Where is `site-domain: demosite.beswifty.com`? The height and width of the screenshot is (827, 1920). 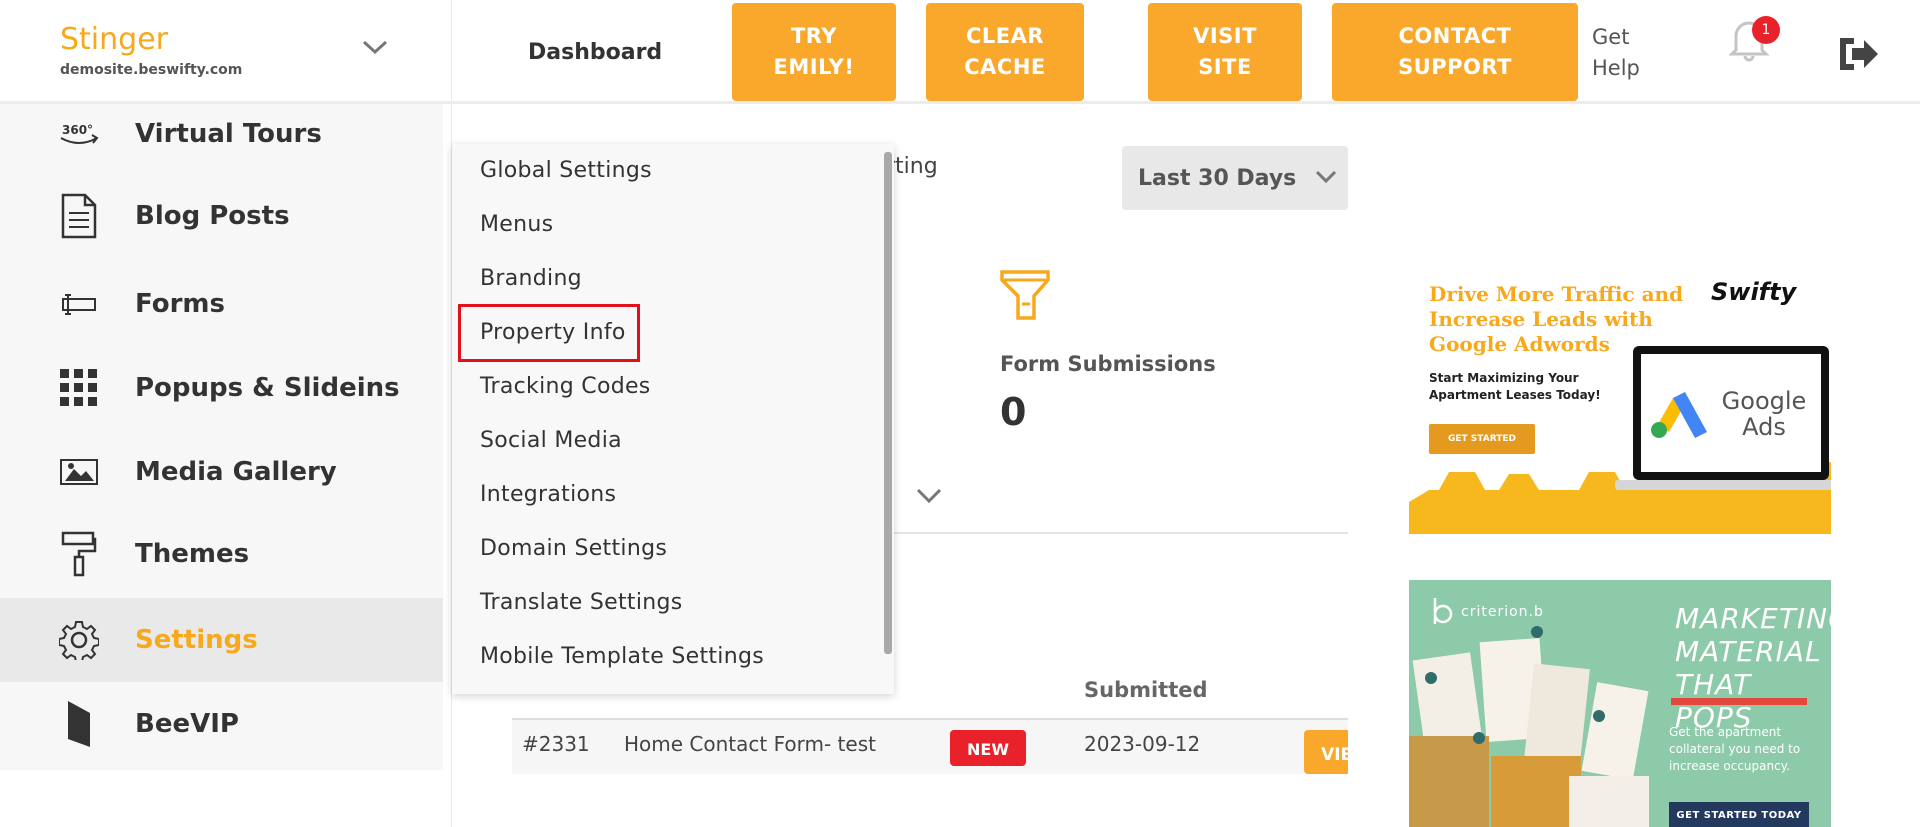
site-domain: demosite.beswifty.com is located at coordinates (151, 70).